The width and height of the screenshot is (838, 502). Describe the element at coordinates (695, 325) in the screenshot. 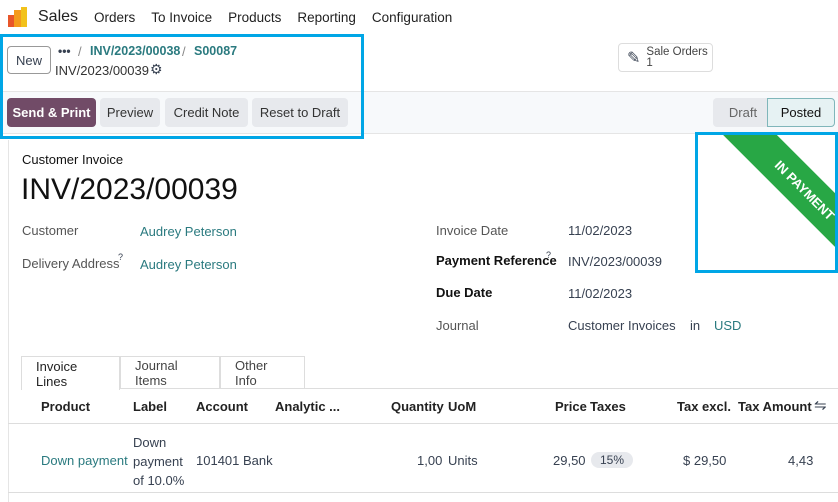

I see `in-text: in` at that location.